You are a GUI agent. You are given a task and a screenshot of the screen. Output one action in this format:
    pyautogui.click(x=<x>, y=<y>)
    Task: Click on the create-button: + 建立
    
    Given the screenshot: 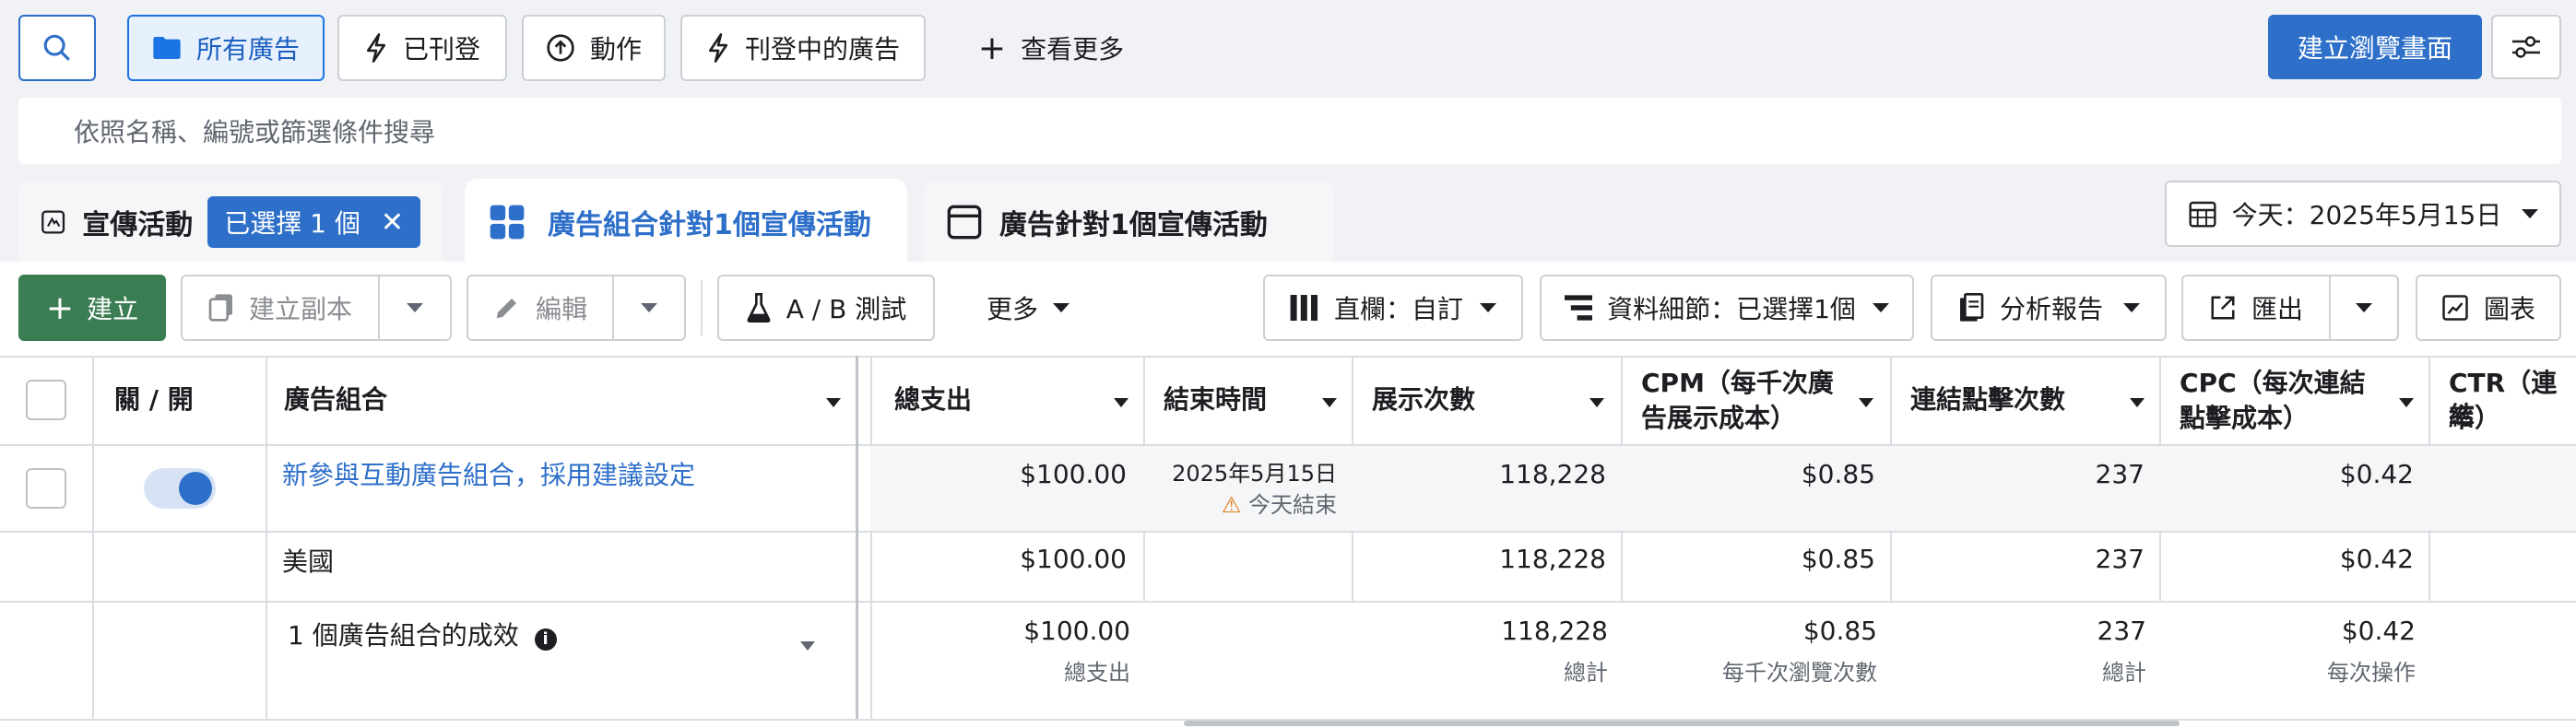 What is the action you would take?
    pyautogui.click(x=92, y=308)
    